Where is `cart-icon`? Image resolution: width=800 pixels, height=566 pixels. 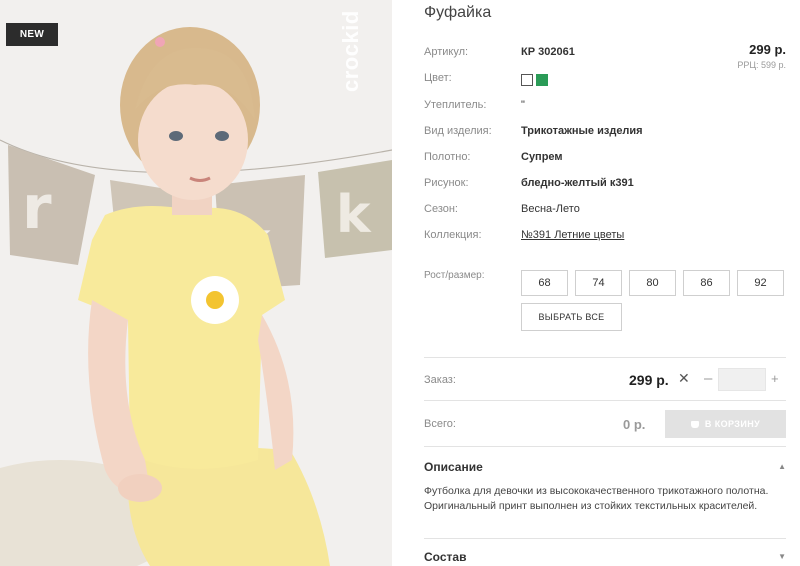
cart-icon is located at coordinates (694, 424).